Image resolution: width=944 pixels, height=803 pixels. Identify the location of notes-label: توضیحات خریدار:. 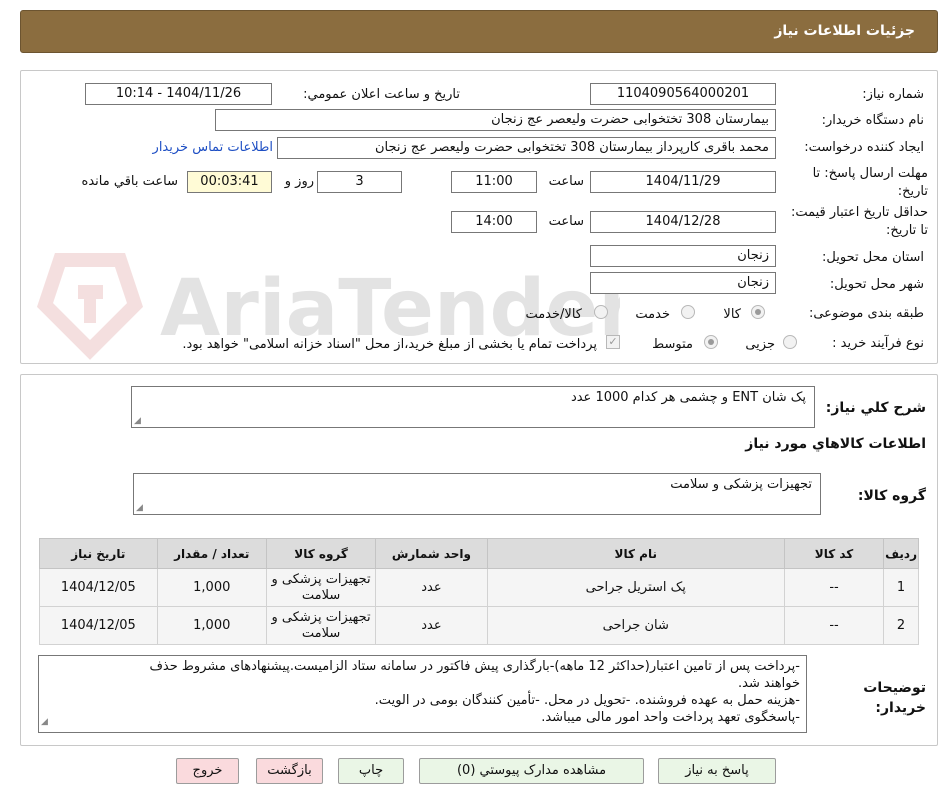
(886, 698).